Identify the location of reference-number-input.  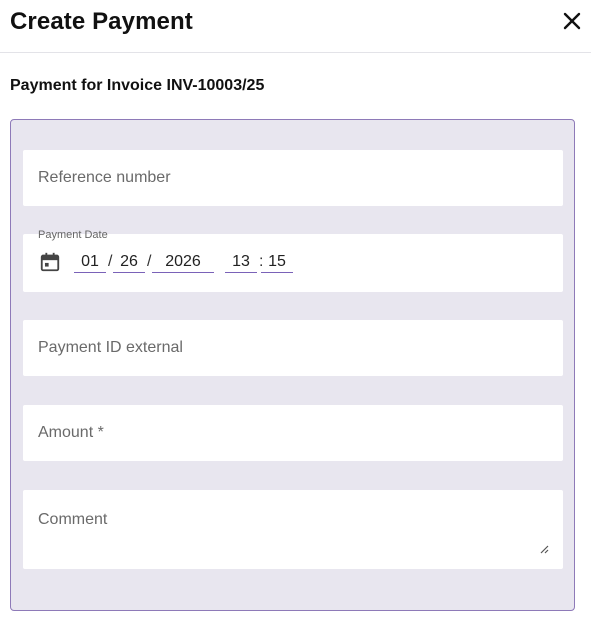
(293, 178).